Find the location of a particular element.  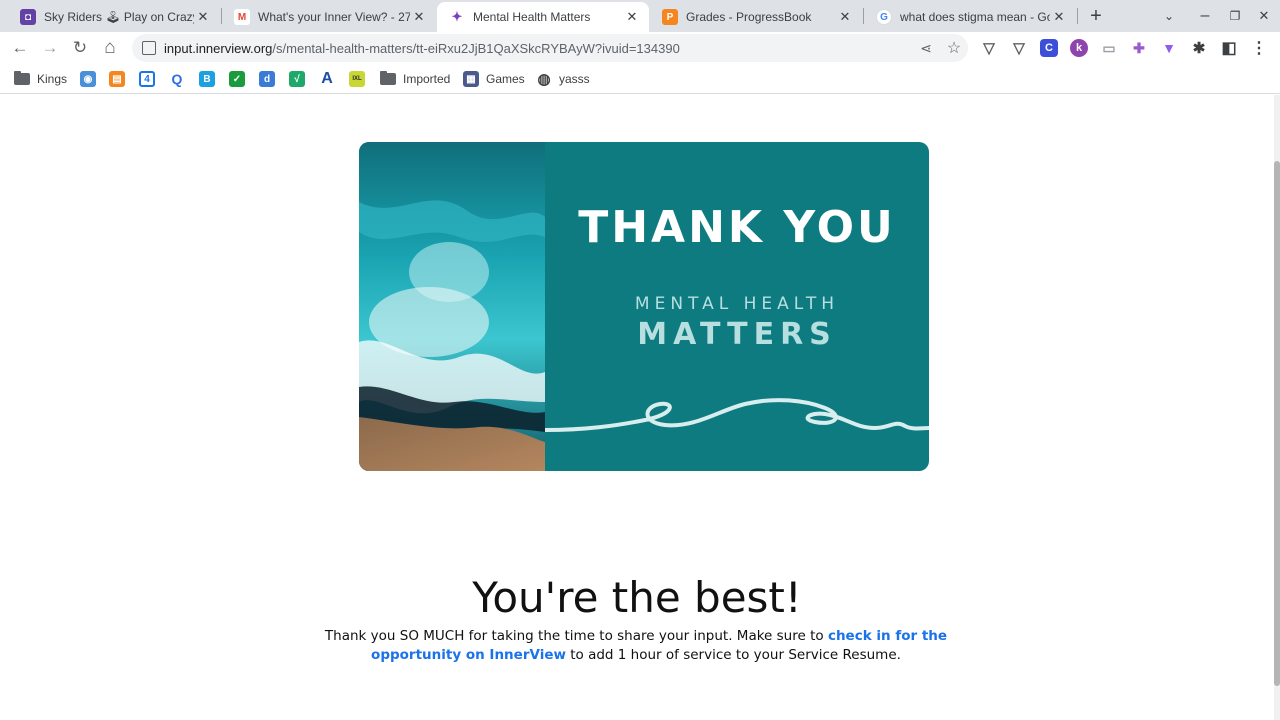

tab-inner-view-gmail: M What's your Inner View? - 27lt ✕ is located at coordinates (329, 17).